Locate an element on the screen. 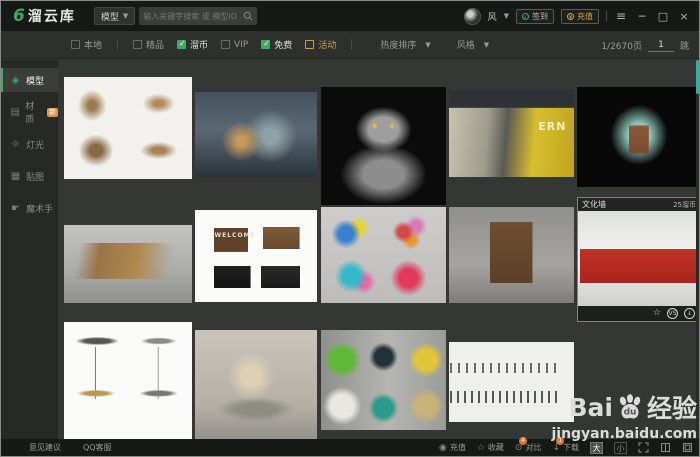 The width and height of the screenshot is (700, 457). compare-tool: ⊙ 4 对比 is located at coordinates (528, 445).